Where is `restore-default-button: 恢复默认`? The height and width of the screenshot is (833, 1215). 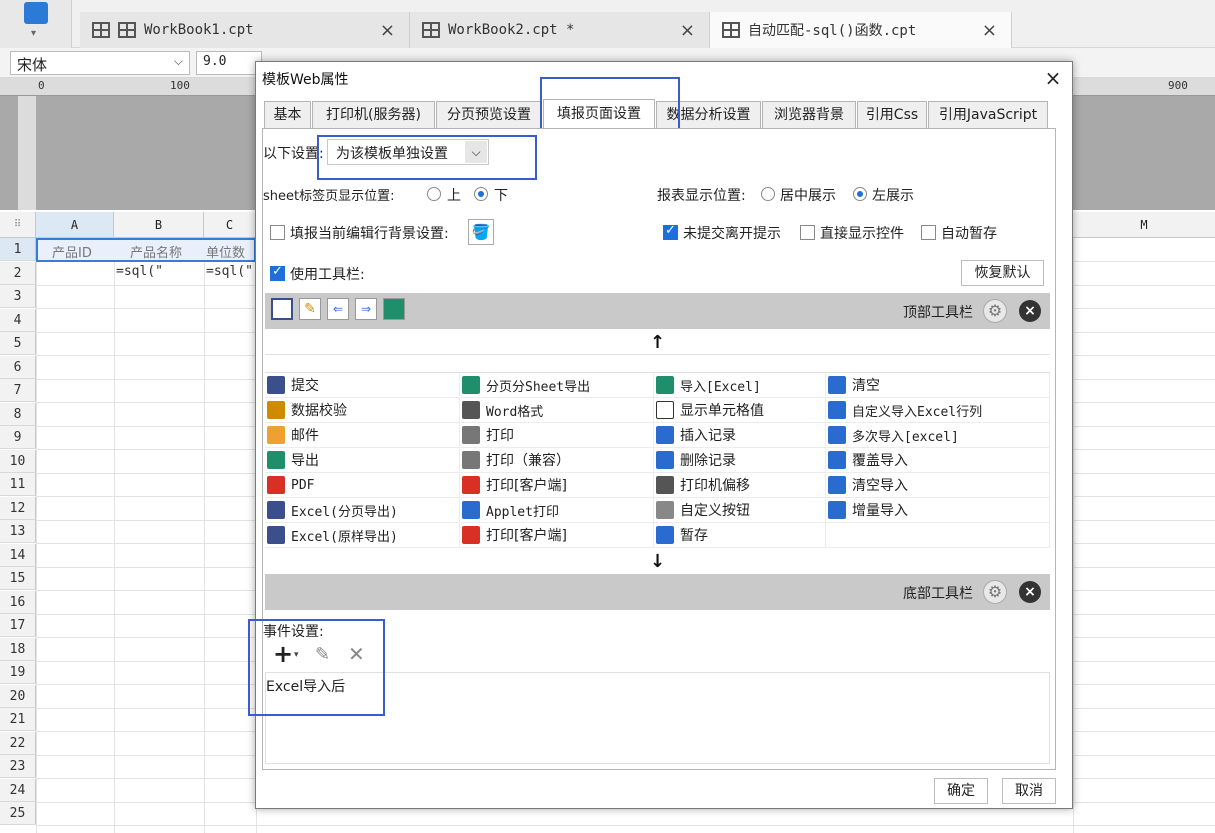 restore-default-button: 恢复默认 is located at coordinates (1002, 273).